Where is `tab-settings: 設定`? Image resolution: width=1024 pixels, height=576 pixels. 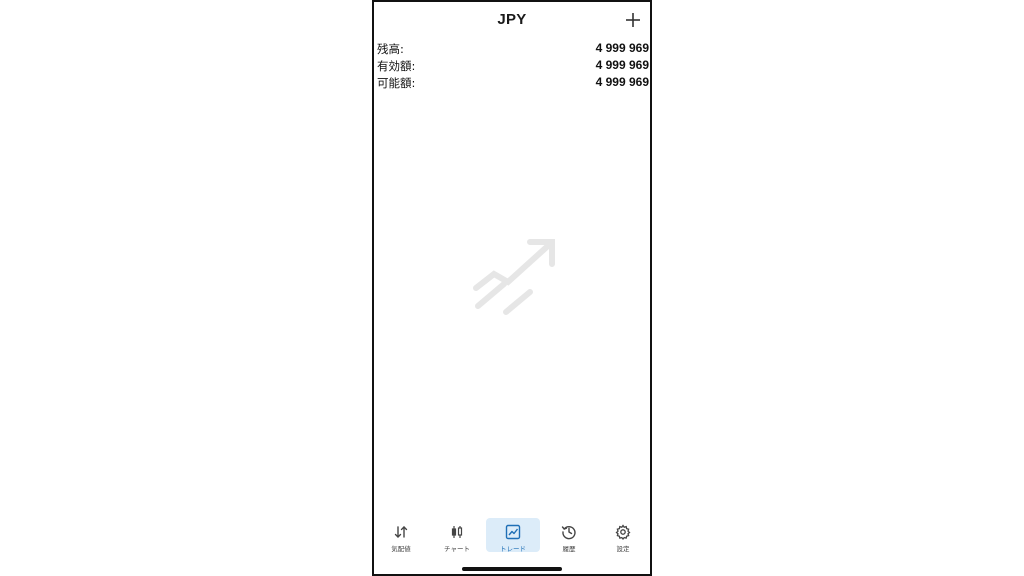
tab-settings: 設定 is located at coordinates (623, 535).